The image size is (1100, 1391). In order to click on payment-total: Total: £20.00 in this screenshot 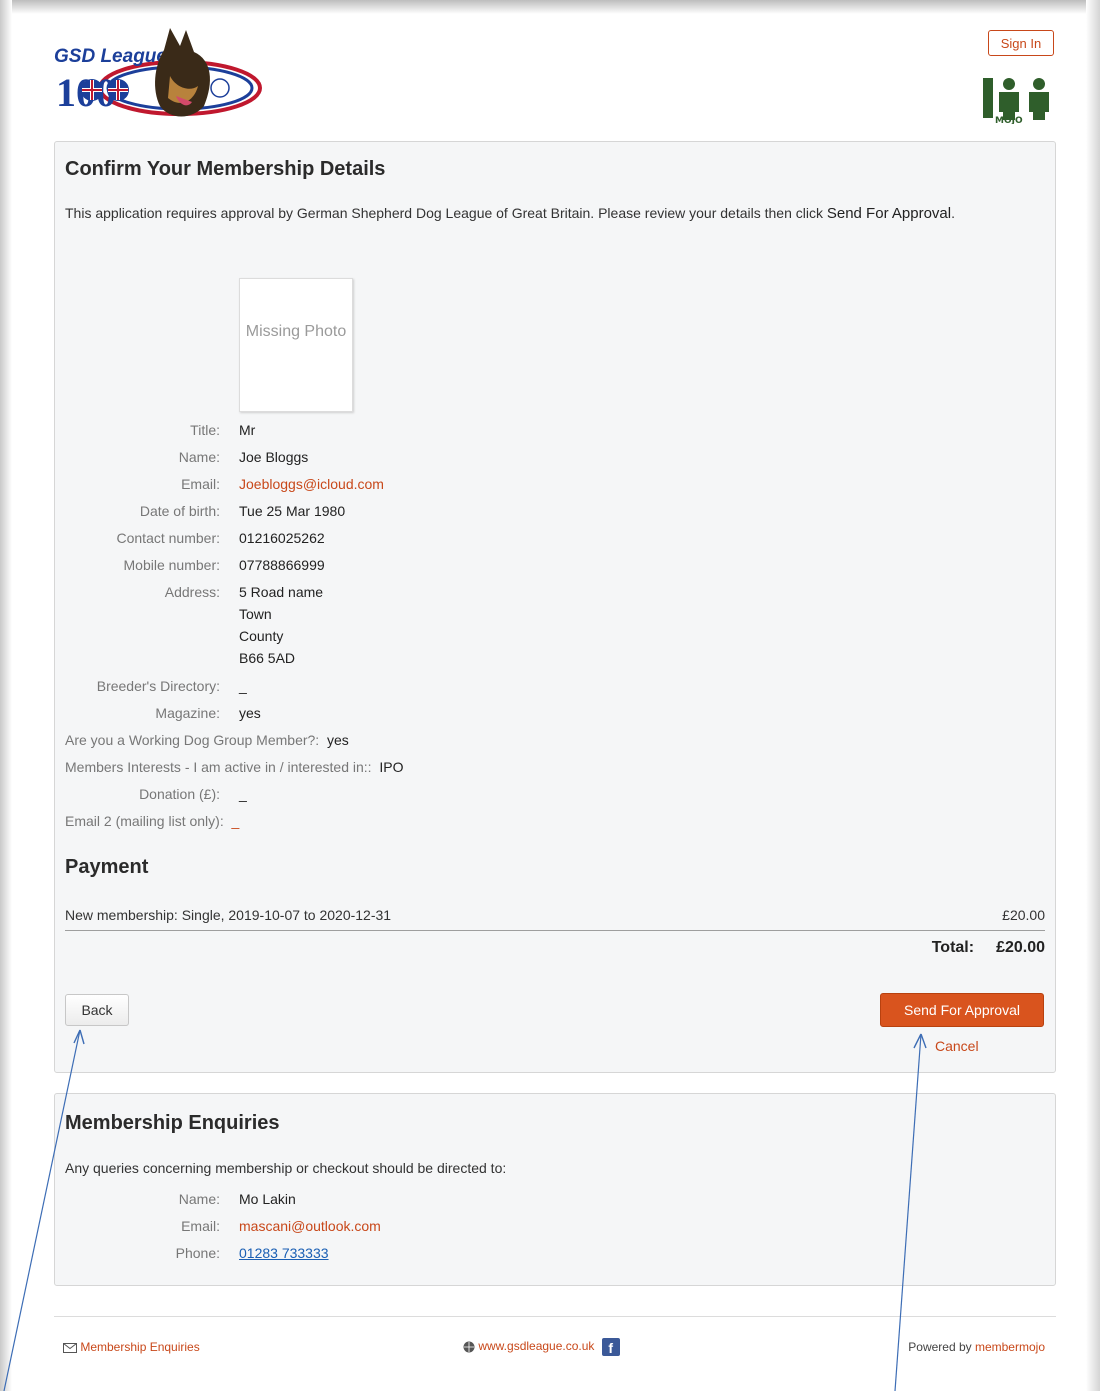, I will do `click(988, 947)`.